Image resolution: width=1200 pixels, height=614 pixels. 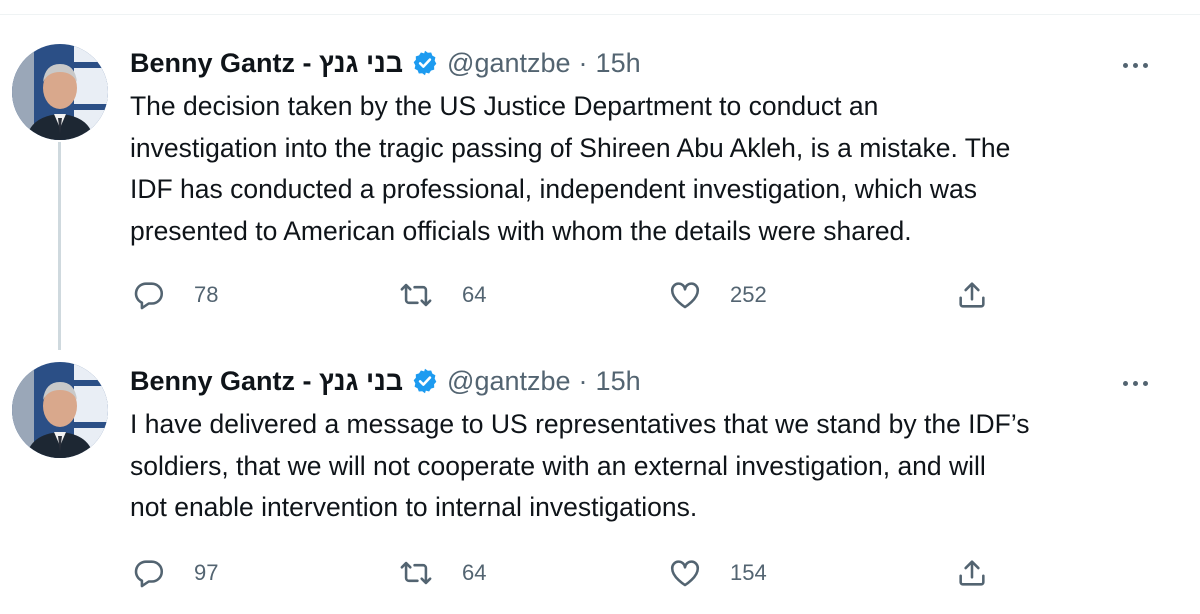 What do you see at coordinates (206, 294) in the screenshot?
I see `reply-count: 78` at bounding box center [206, 294].